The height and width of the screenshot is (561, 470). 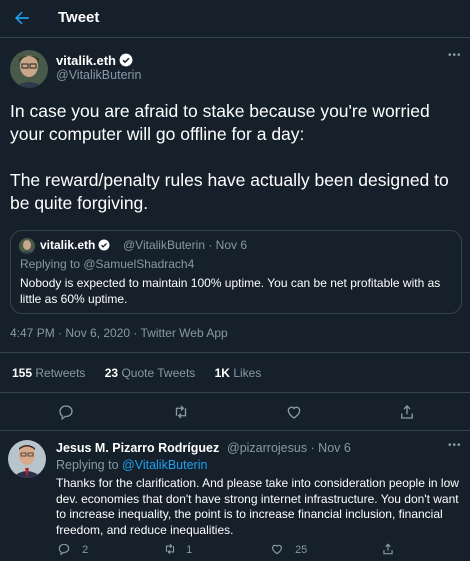 I want to click on reply-share-button, so click(x=388, y=549).